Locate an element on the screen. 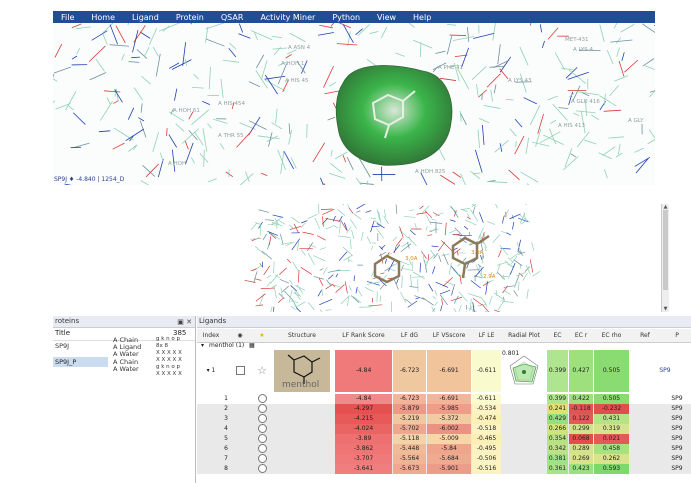  vscore-cell: -5.684 is located at coordinates (449, 459).